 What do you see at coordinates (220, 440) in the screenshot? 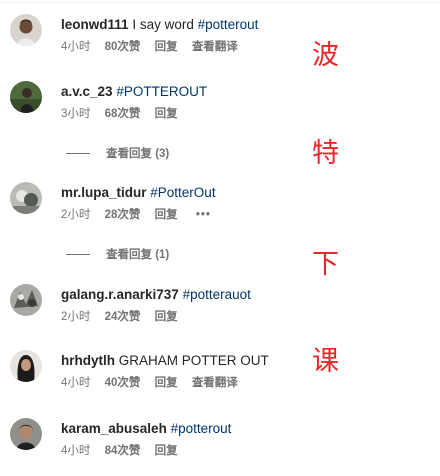
I see `comment-item: karam_abusaleh #potterout 4小时 84次赞 回复` at bounding box center [220, 440].